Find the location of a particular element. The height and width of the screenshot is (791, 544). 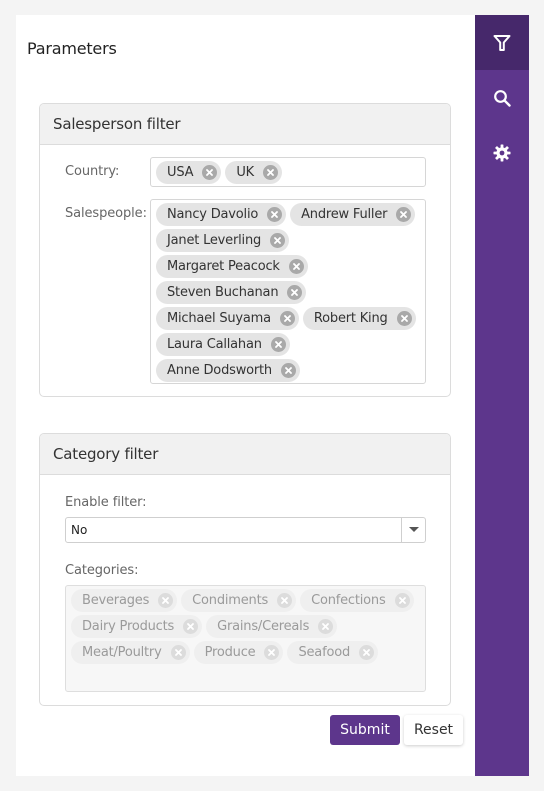

reset-button: Reset is located at coordinates (433, 730).